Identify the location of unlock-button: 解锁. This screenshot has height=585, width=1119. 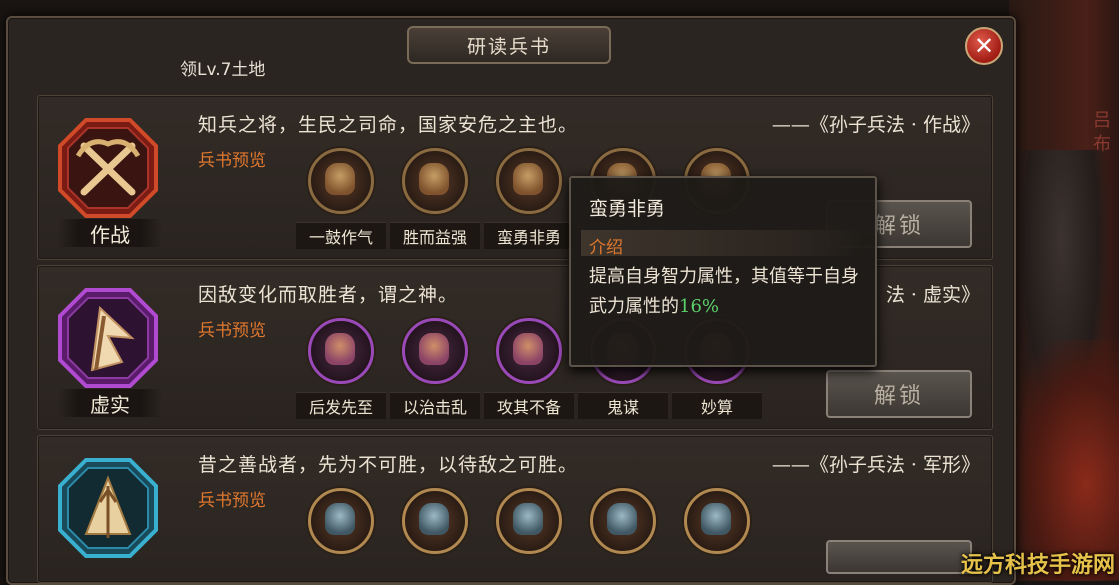
(899, 394).